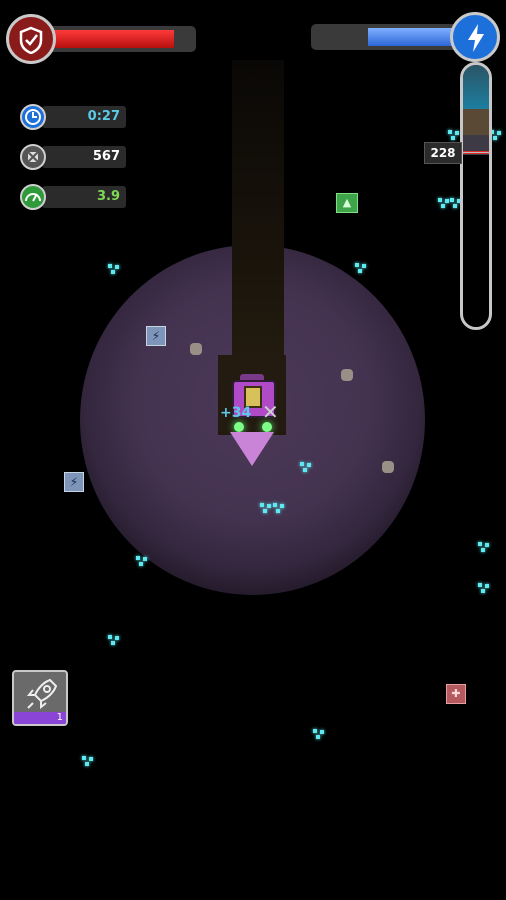  Describe the element at coordinates (270, 412) in the screenshot. I see `close-mark-icon: ✕` at that location.